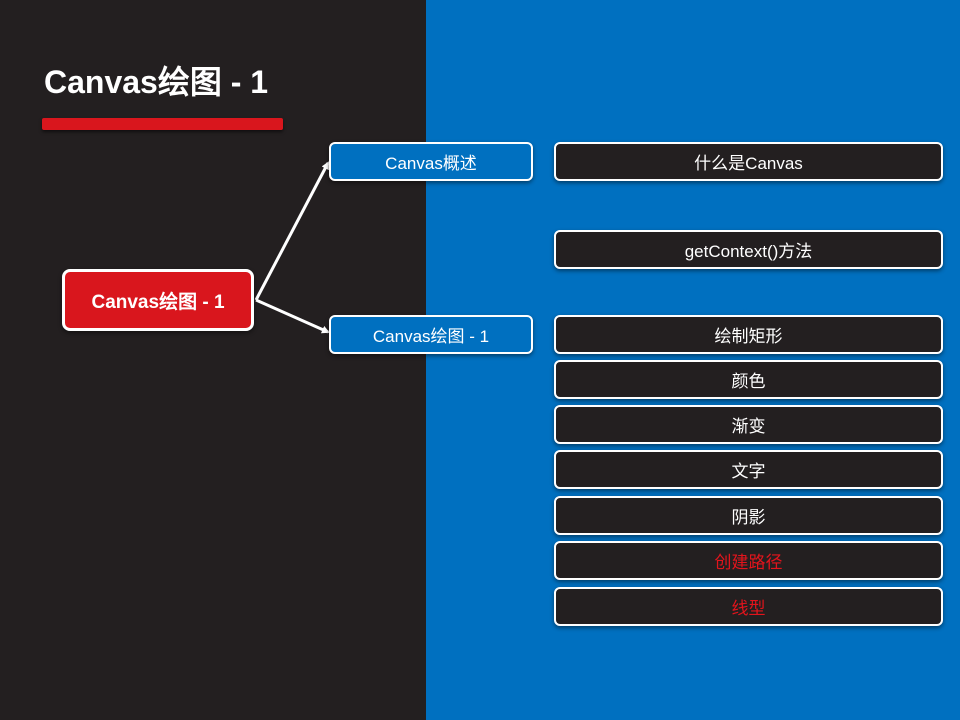 Image resolution: width=960 pixels, height=720 pixels. I want to click on branch-node-overview: Canvas概述, so click(431, 161).